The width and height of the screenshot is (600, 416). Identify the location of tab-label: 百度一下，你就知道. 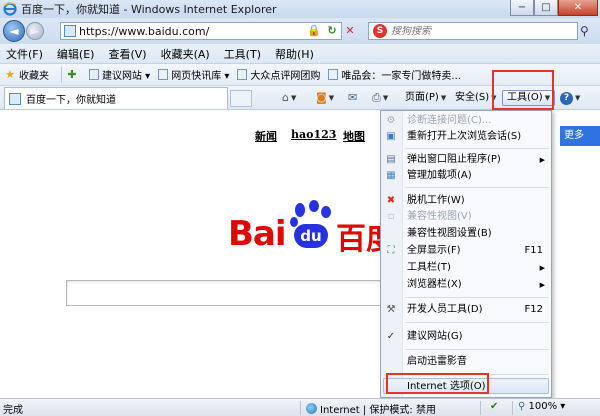
(71, 100).